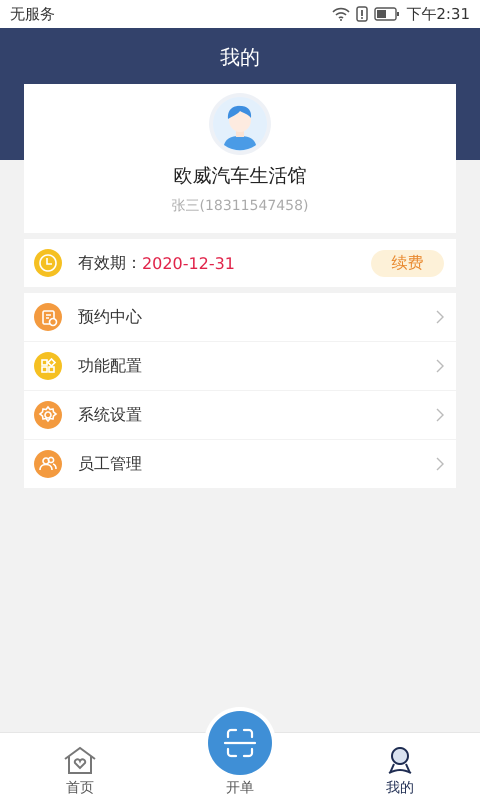 Image resolution: width=480 pixels, height=800 pixels. I want to click on store-name: 欧威汽车生活馆, so click(240, 176).